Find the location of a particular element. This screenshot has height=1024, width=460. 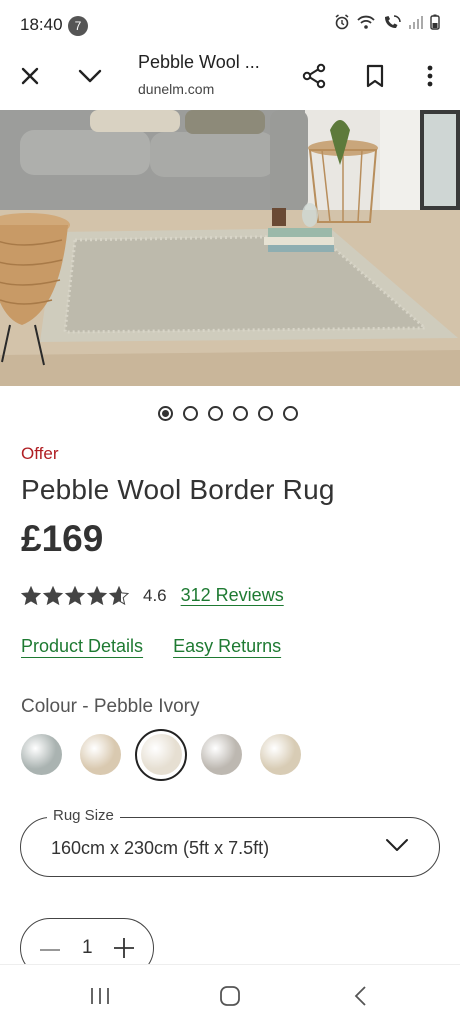

wifi-icon is located at coordinates (366, 24).